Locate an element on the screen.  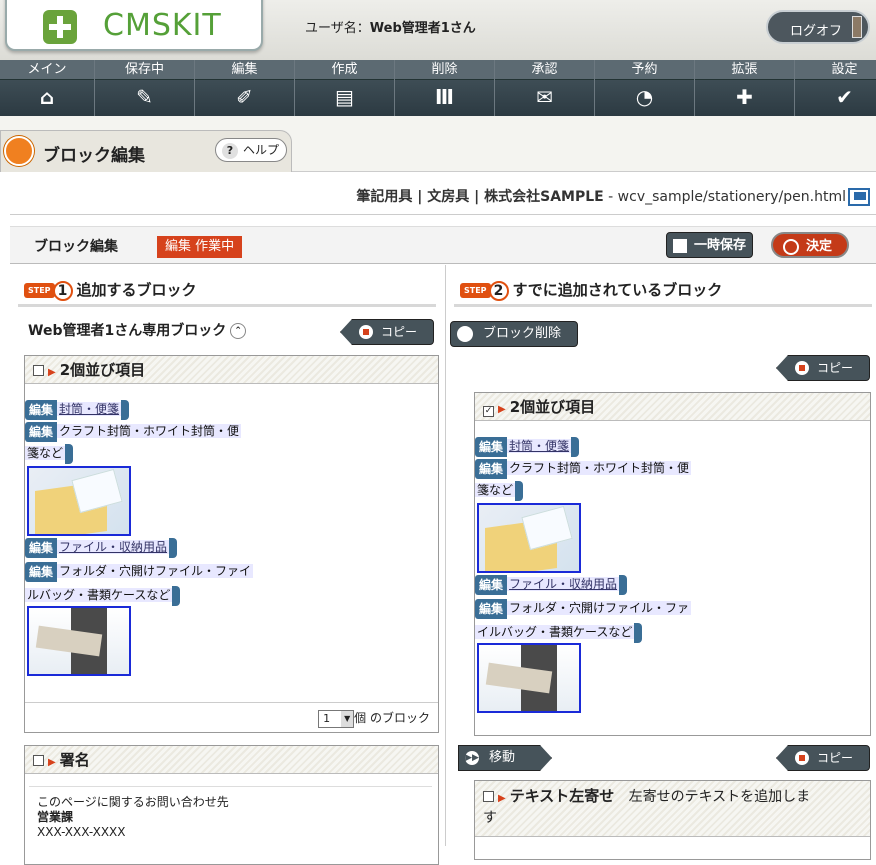
pen-badge-icon is located at coordinates (19, 151).